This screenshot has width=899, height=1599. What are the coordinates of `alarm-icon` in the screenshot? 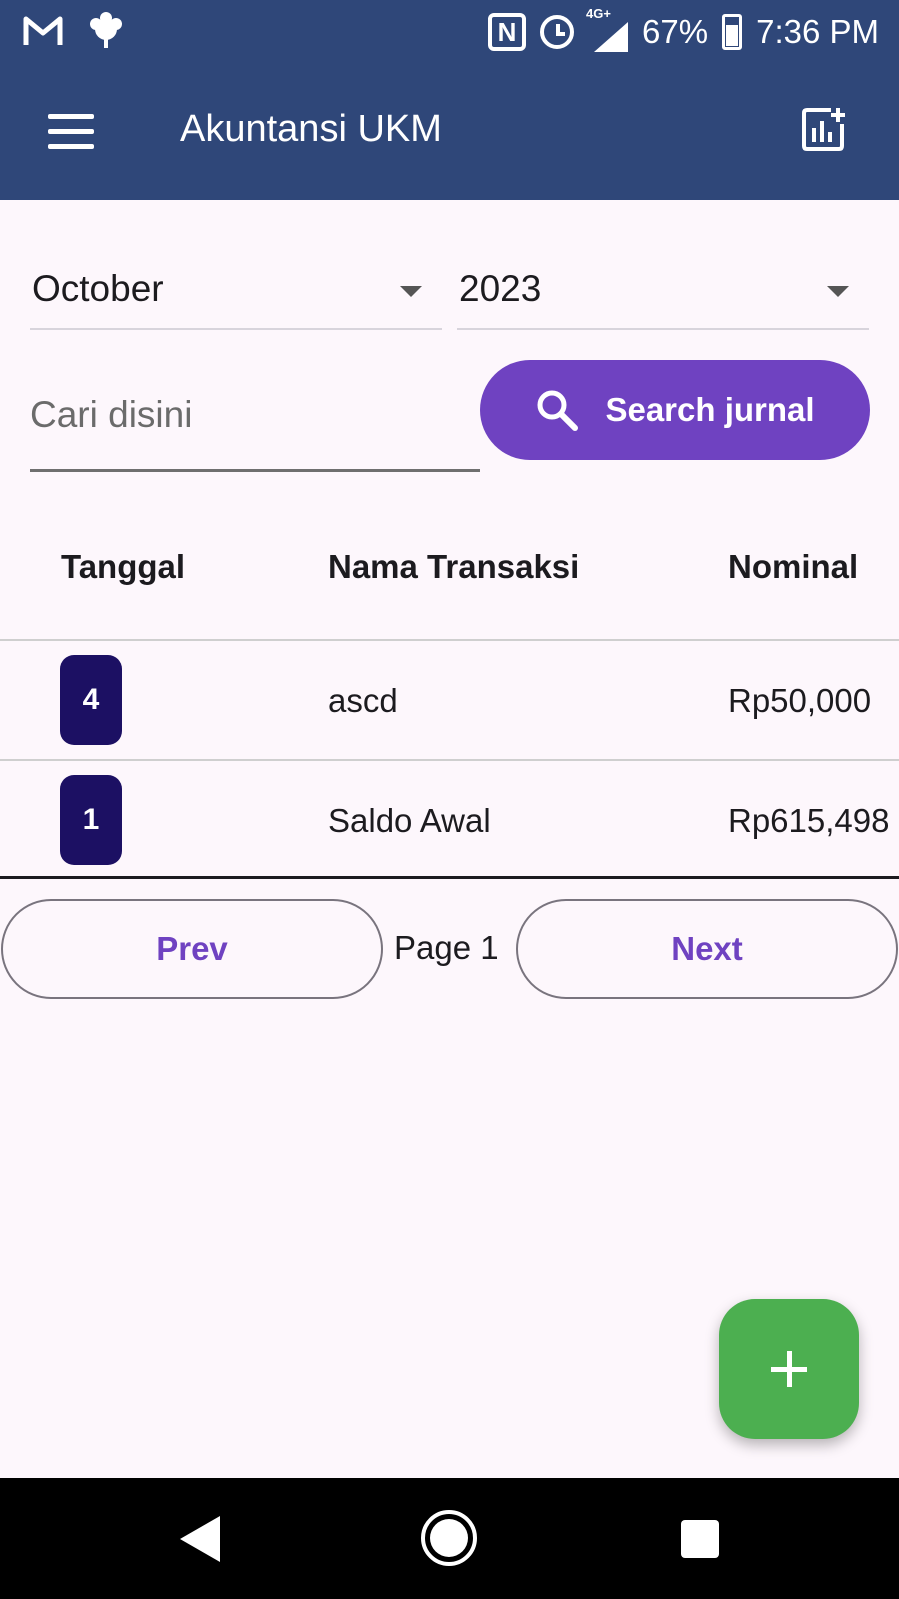 It's located at (557, 32).